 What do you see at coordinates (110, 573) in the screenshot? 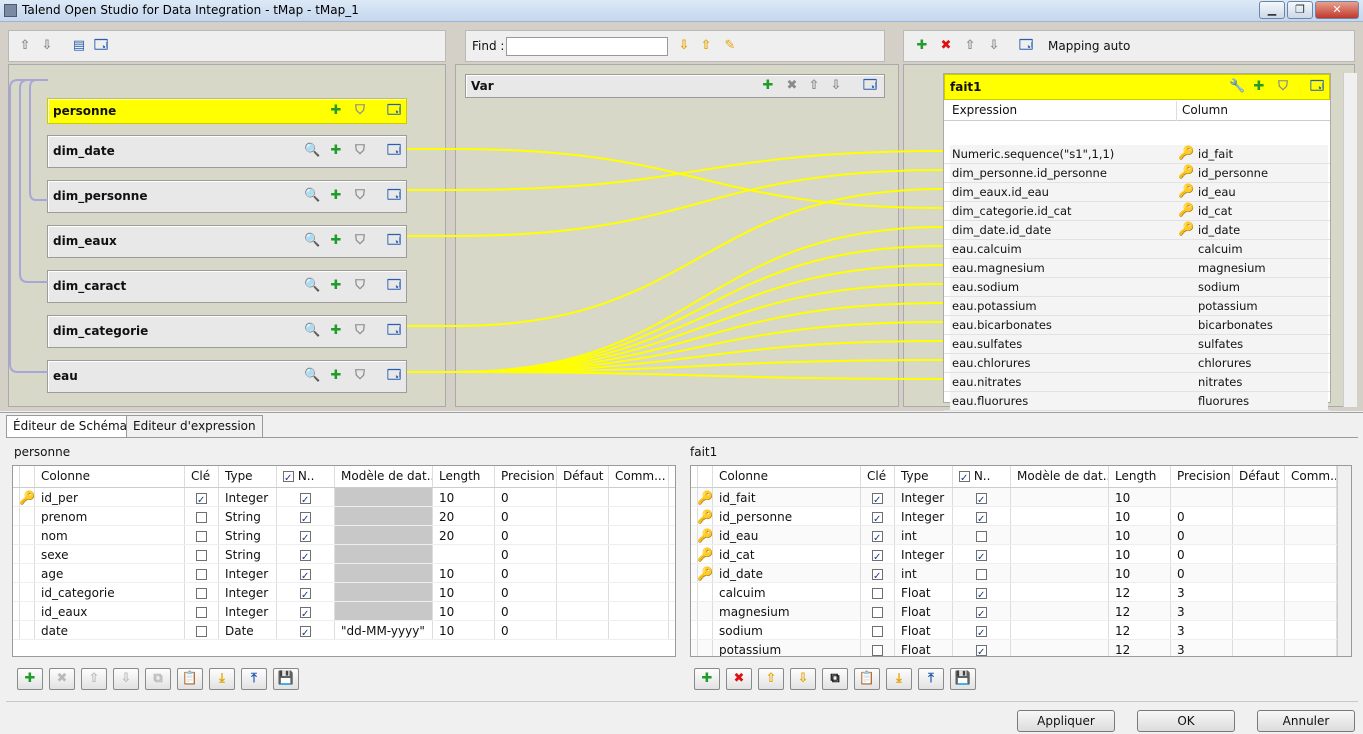
I see `column-name-cell: age` at bounding box center [110, 573].